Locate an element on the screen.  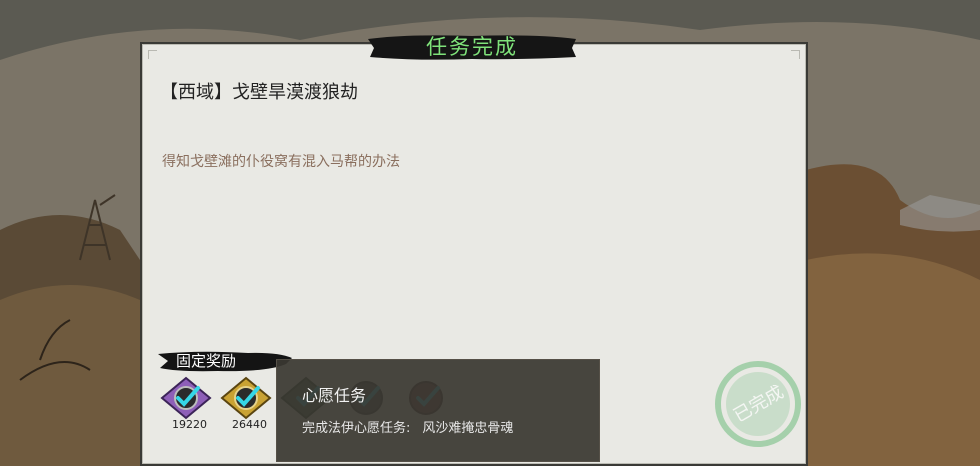
tooltip-body: 完成法伊心愿任务: 风沙难掩忠骨魂 is located at coordinates (407, 426).